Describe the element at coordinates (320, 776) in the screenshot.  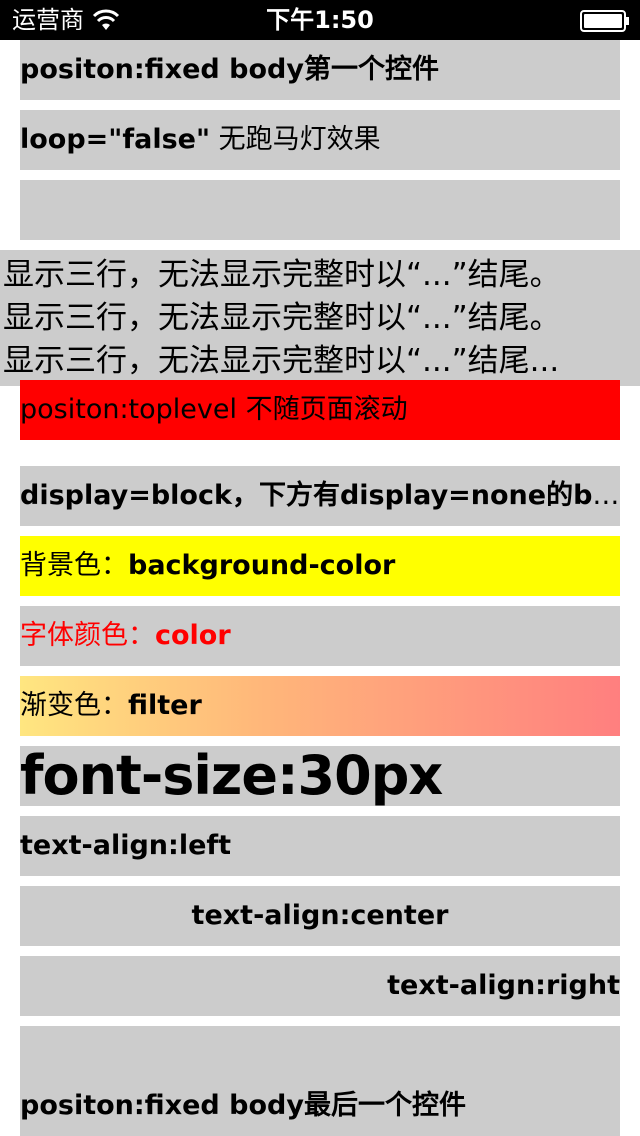
I see `font-size-control: font-size:30px` at that location.